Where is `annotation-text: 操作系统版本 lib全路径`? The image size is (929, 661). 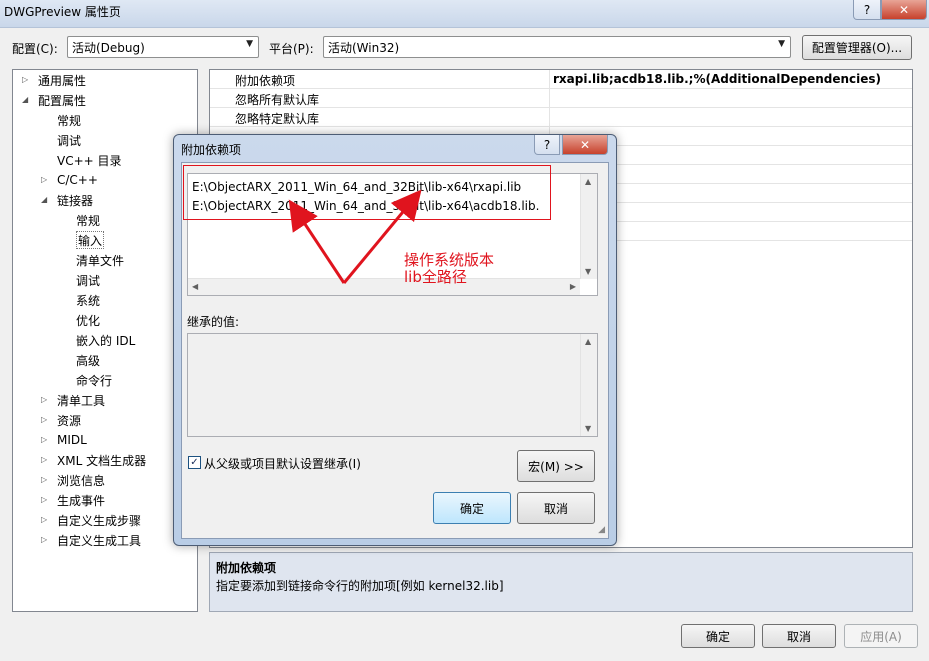
annotation-text: 操作系统版本 lib全路径 is located at coordinates (449, 269).